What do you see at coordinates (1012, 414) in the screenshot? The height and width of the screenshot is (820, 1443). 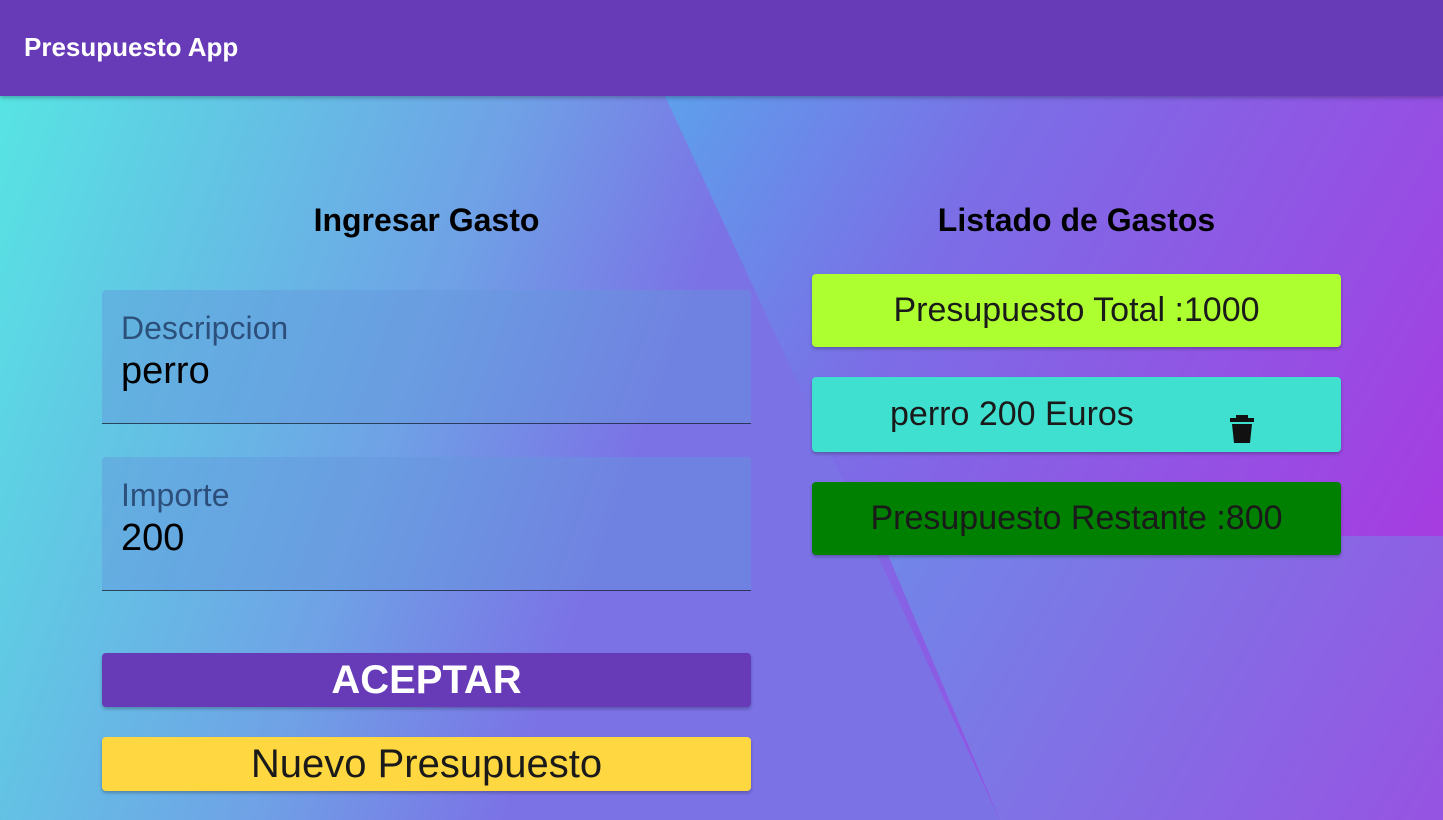 I see `expense-item-text: perro 200 Euros` at bounding box center [1012, 414].